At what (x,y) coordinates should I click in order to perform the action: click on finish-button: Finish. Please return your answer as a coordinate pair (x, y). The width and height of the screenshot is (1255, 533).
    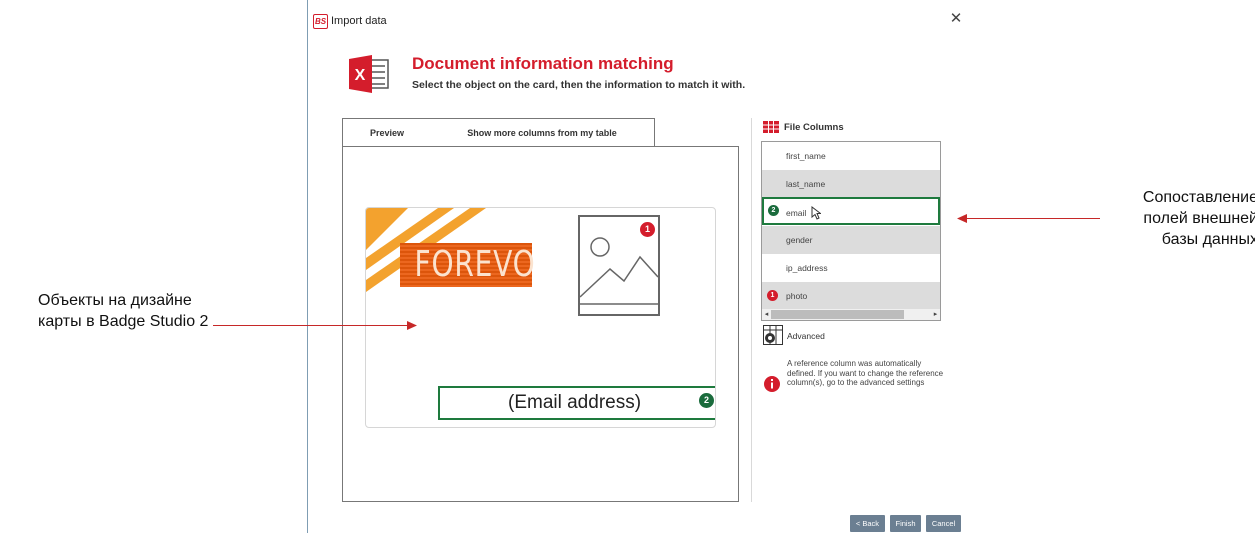
    Looking at the image, I should click on (905, 523).